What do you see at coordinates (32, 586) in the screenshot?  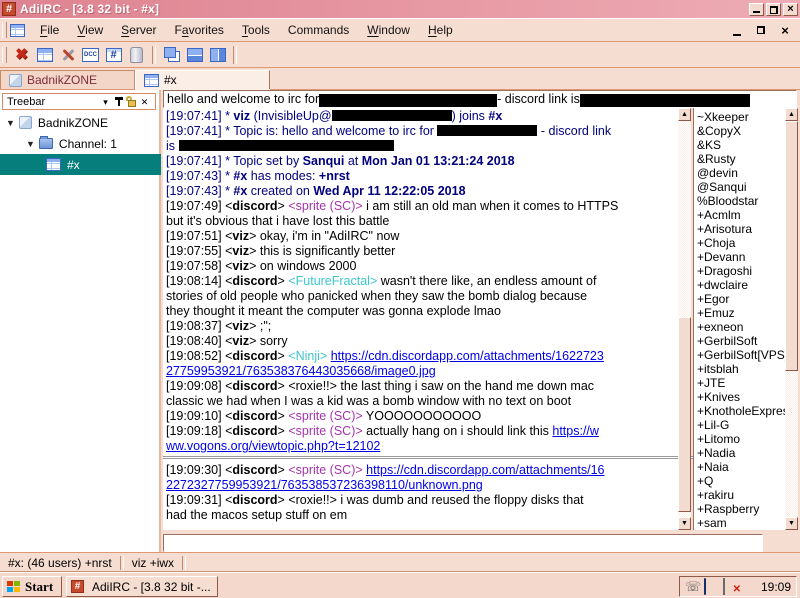 I see `start-button: Start` at bounding box center [32, 586].